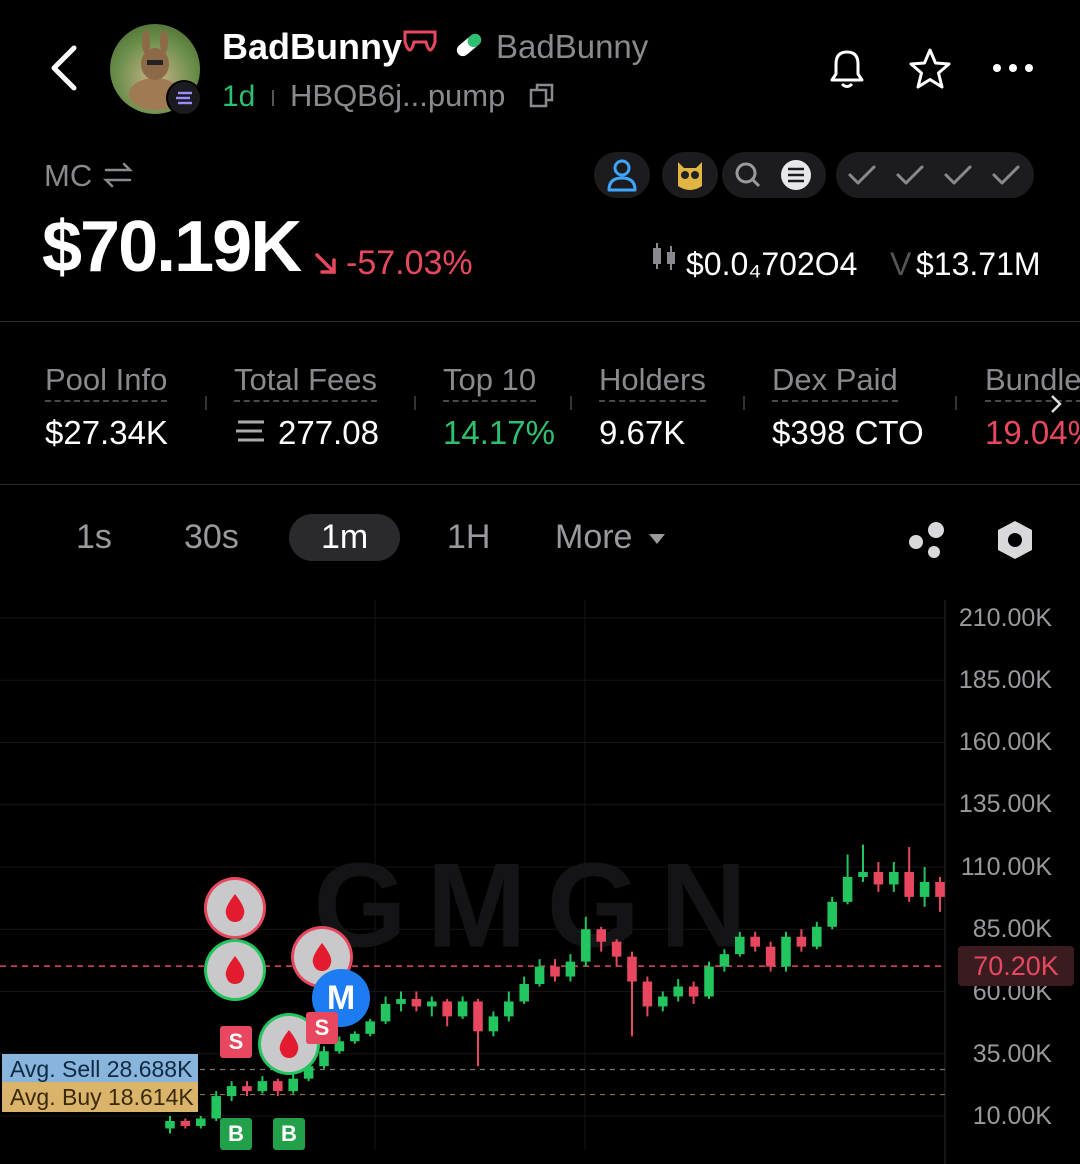 The width and height of the screenshot is (1080, 1164). Describe the element at coordinates (572, 47) in the screenshot. I see `twitter-handle: BadBunny` at that location.